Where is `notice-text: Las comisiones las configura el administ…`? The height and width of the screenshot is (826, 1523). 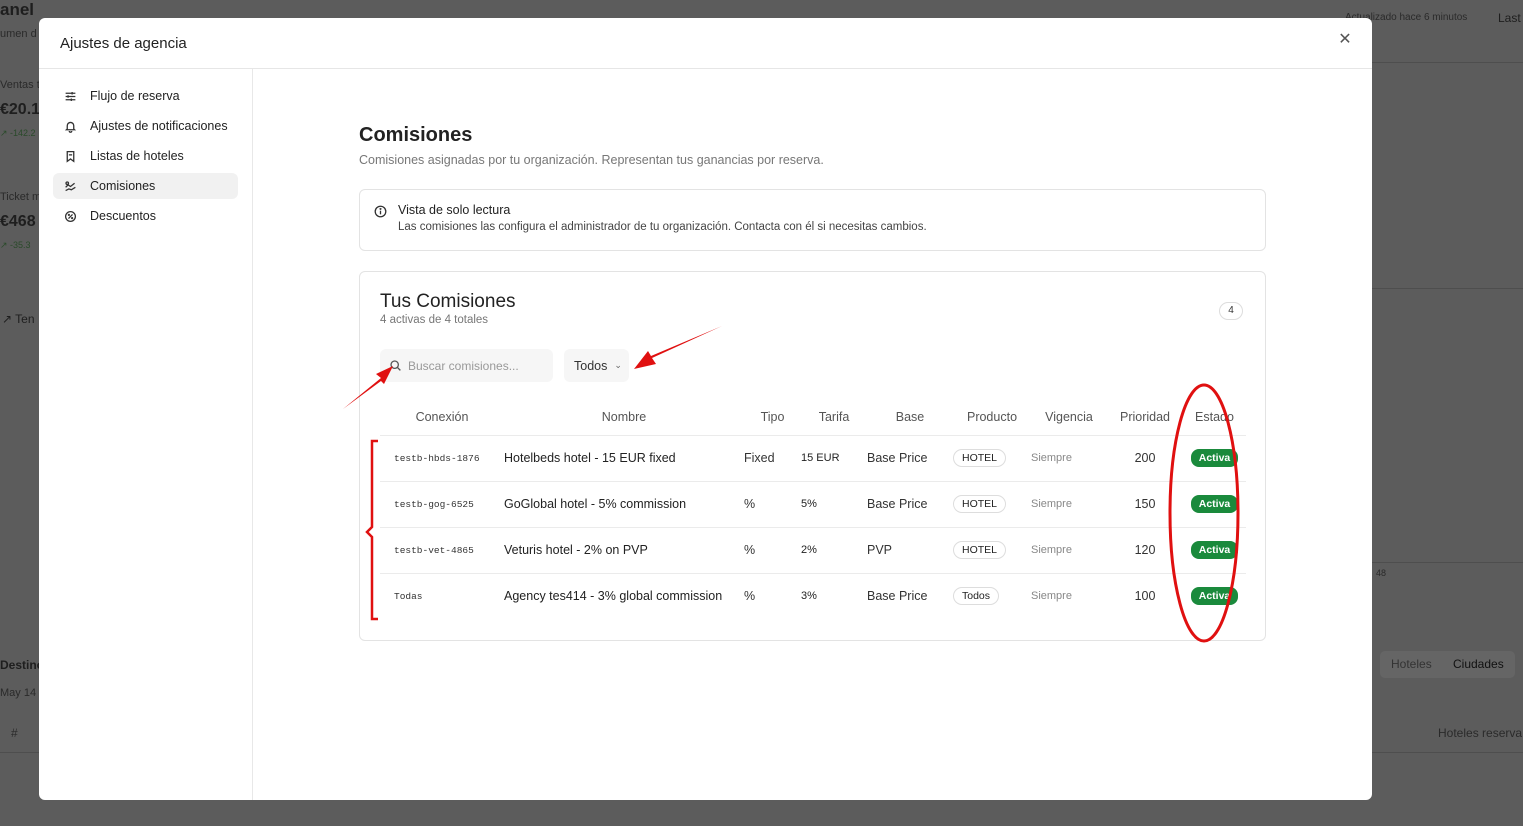 notice-text: Las comisiones las configura el administ… is located at coordinates (662, 227).